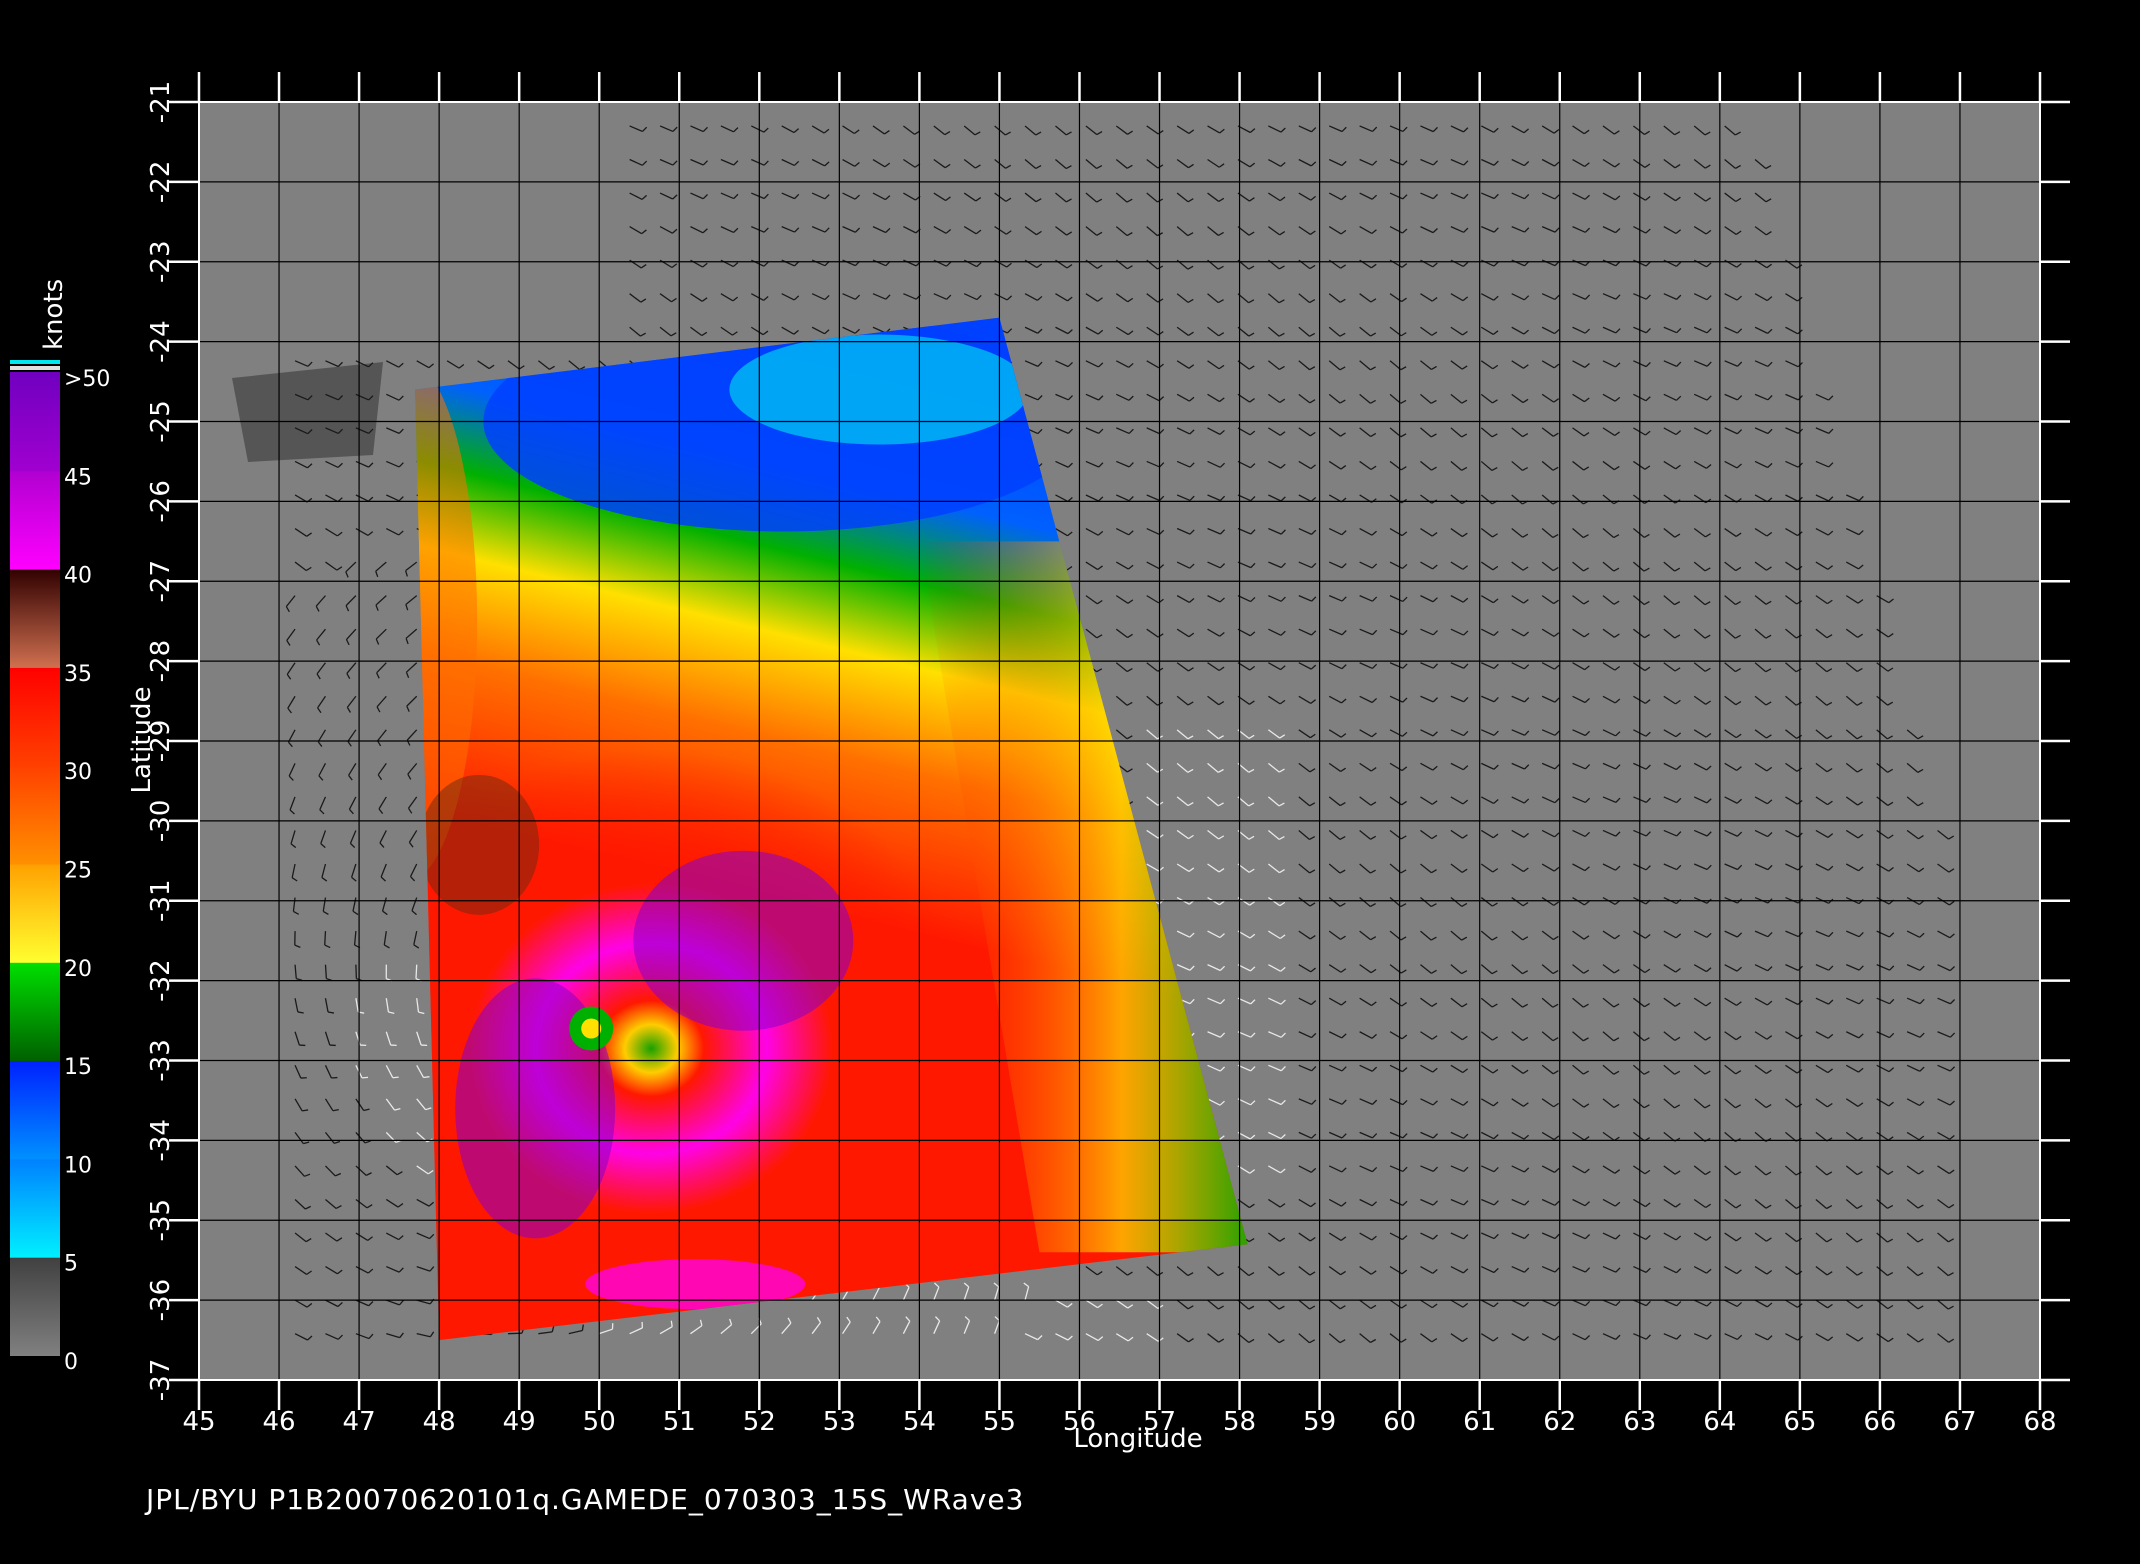  What do you see at coordinates (78, 674) in the screenshot?
I see `colorbar-label: 35` at bounding box center [78, 674].